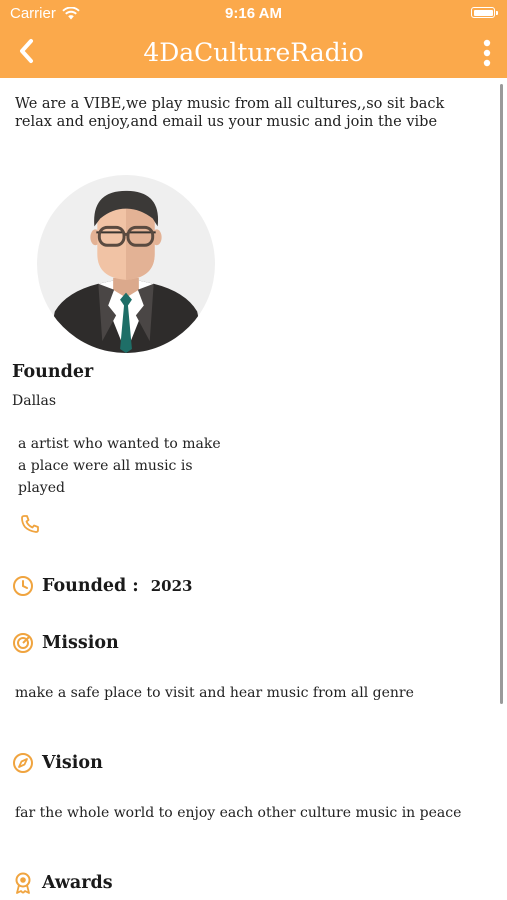 The width and height of the screenshot is (507, 900). Describe the element at coordinates (487, 53) in the screenshot. I see `more-icon` at that location.